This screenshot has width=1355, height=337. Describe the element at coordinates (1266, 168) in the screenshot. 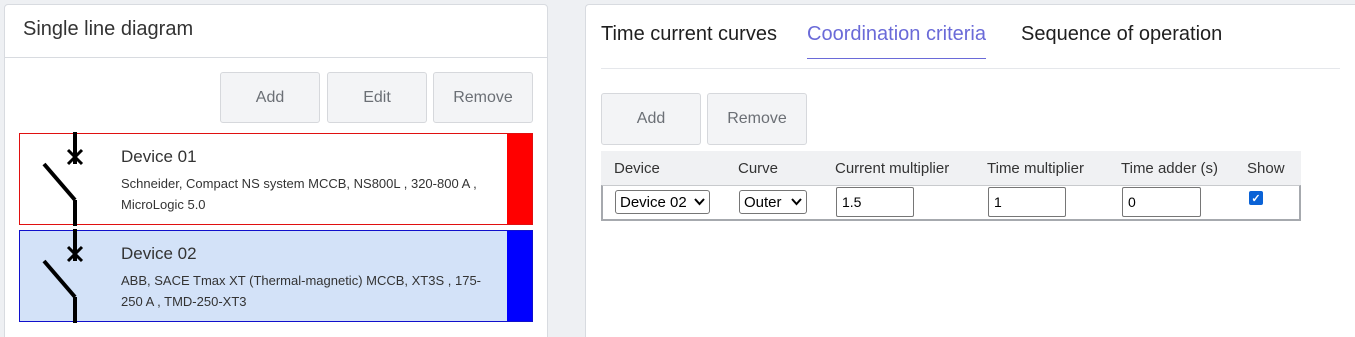

I see `column-header: Show` at that location.